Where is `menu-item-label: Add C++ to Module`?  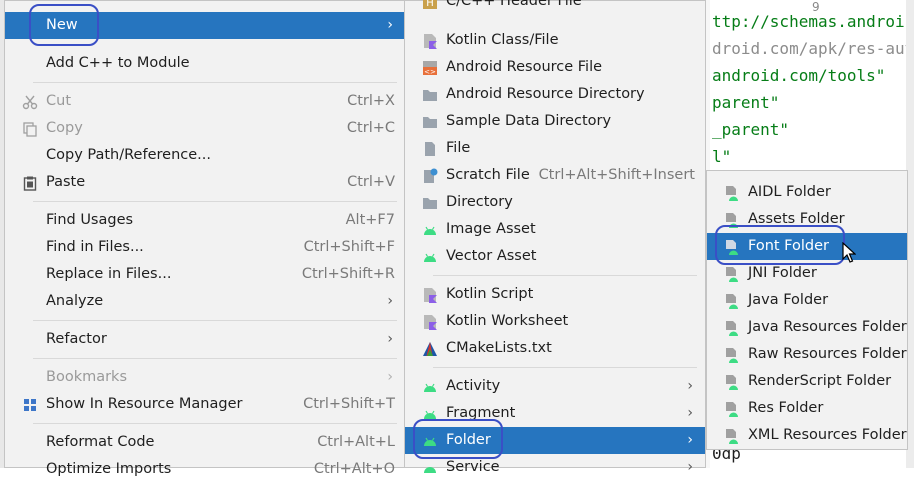
menu-item-label: Add C++ to Module is located at coordinates (118, 63).